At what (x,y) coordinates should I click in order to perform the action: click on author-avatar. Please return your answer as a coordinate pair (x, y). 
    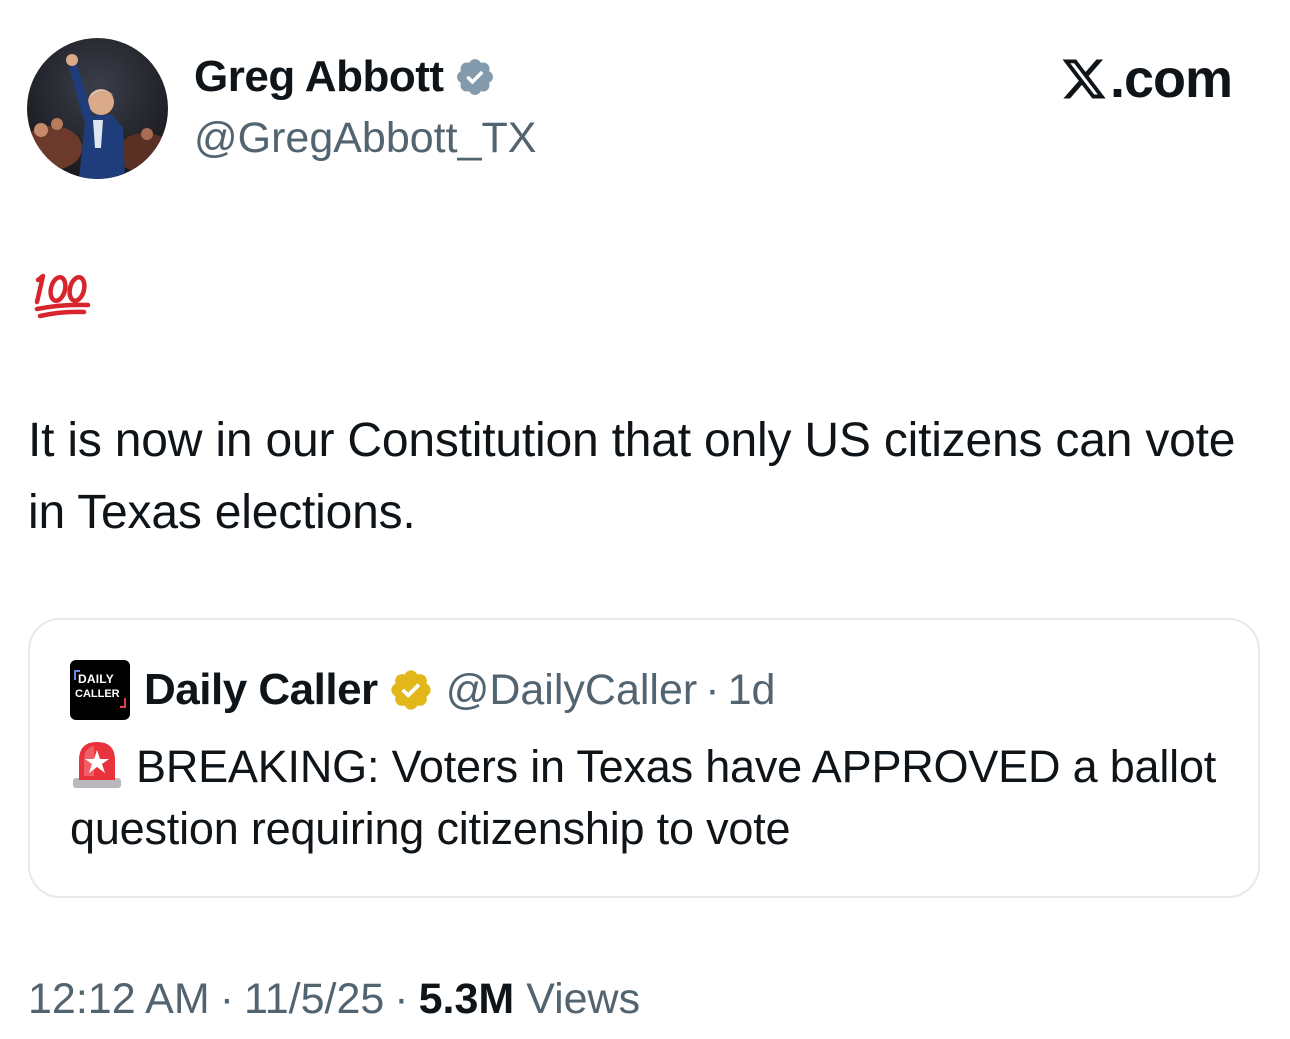
    Looking at the image, I should click on (97, 108).